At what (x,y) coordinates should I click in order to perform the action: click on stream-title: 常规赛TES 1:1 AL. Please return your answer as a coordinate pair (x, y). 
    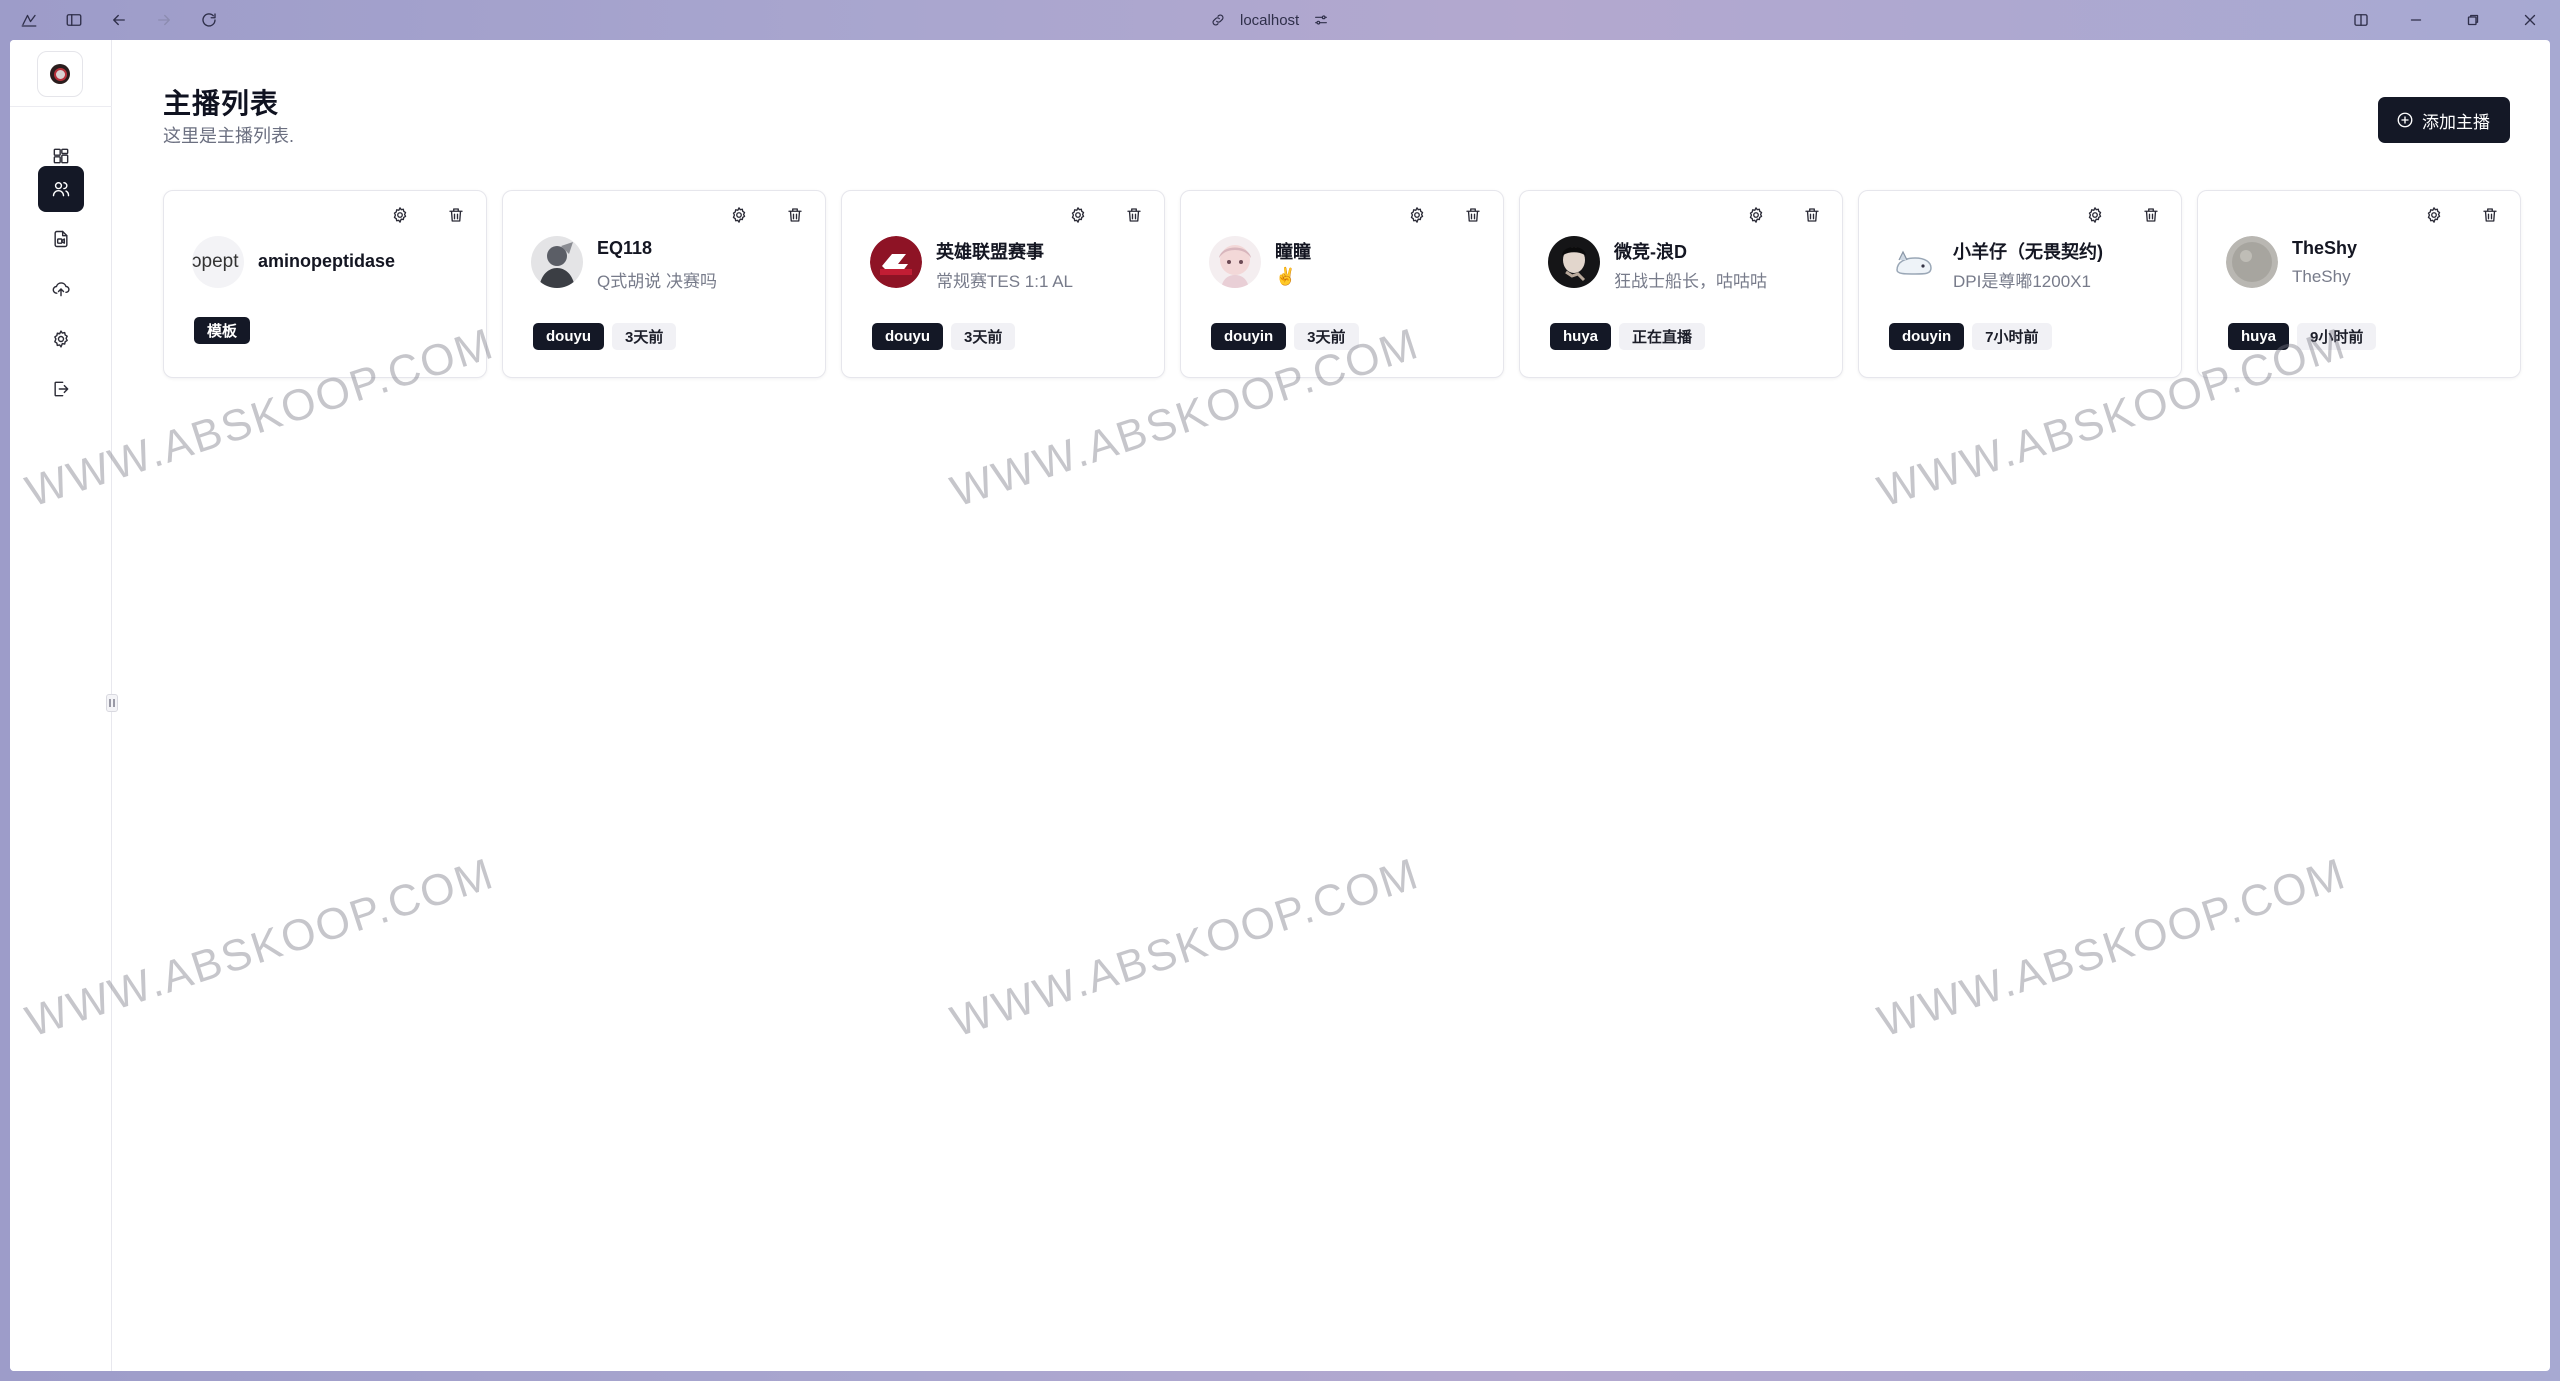
    Looking at the image, I should click on (1004, 281).